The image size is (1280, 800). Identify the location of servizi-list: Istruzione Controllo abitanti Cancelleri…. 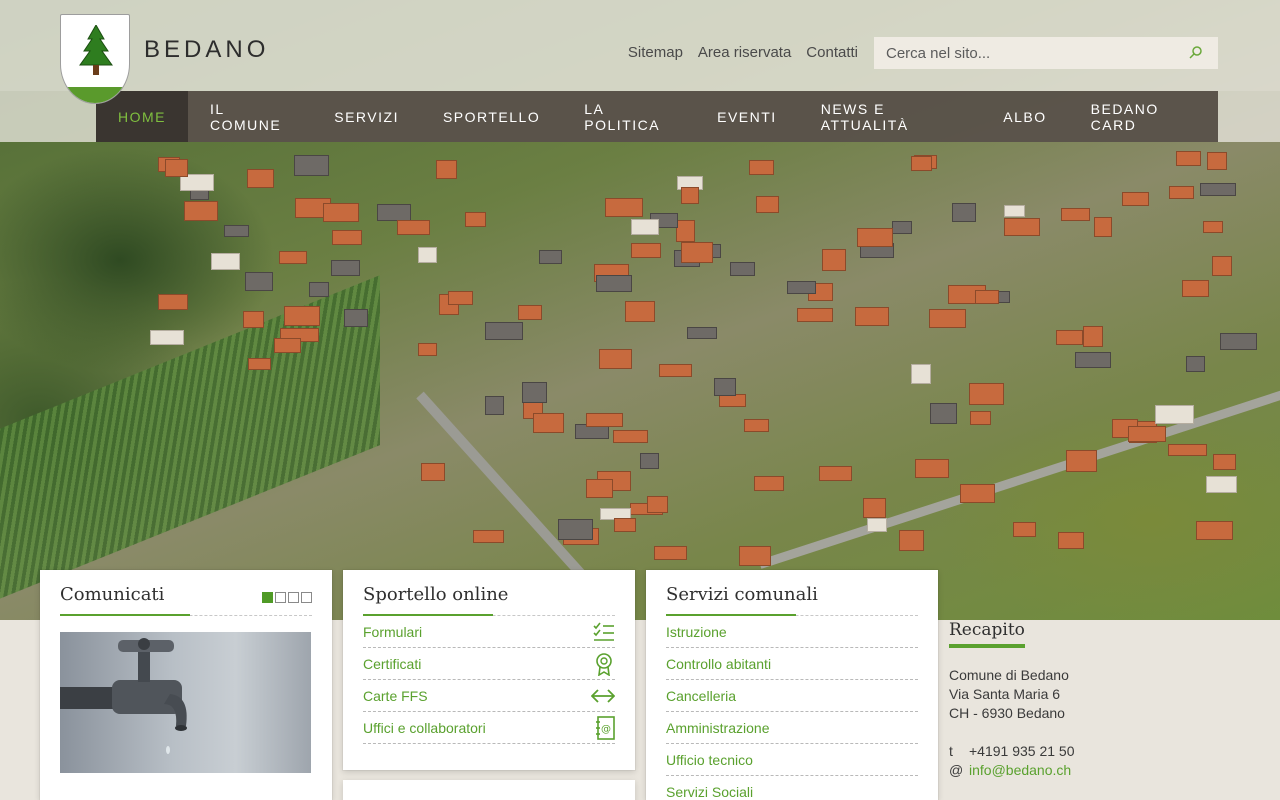
(792, 708).